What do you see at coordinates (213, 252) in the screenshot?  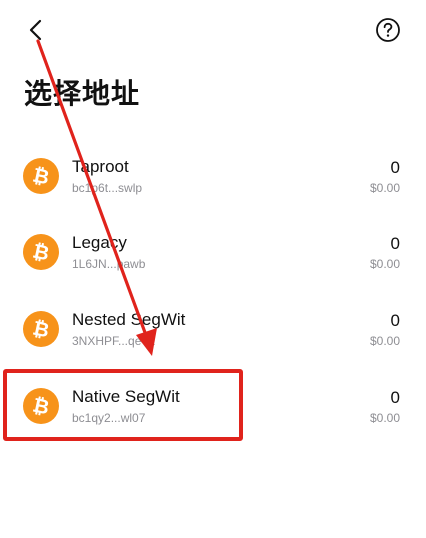 I see `address-row-legacy: ₿ Legacy 1L6JN...pawb 0 $0.00` at bounding box center [213, 252].